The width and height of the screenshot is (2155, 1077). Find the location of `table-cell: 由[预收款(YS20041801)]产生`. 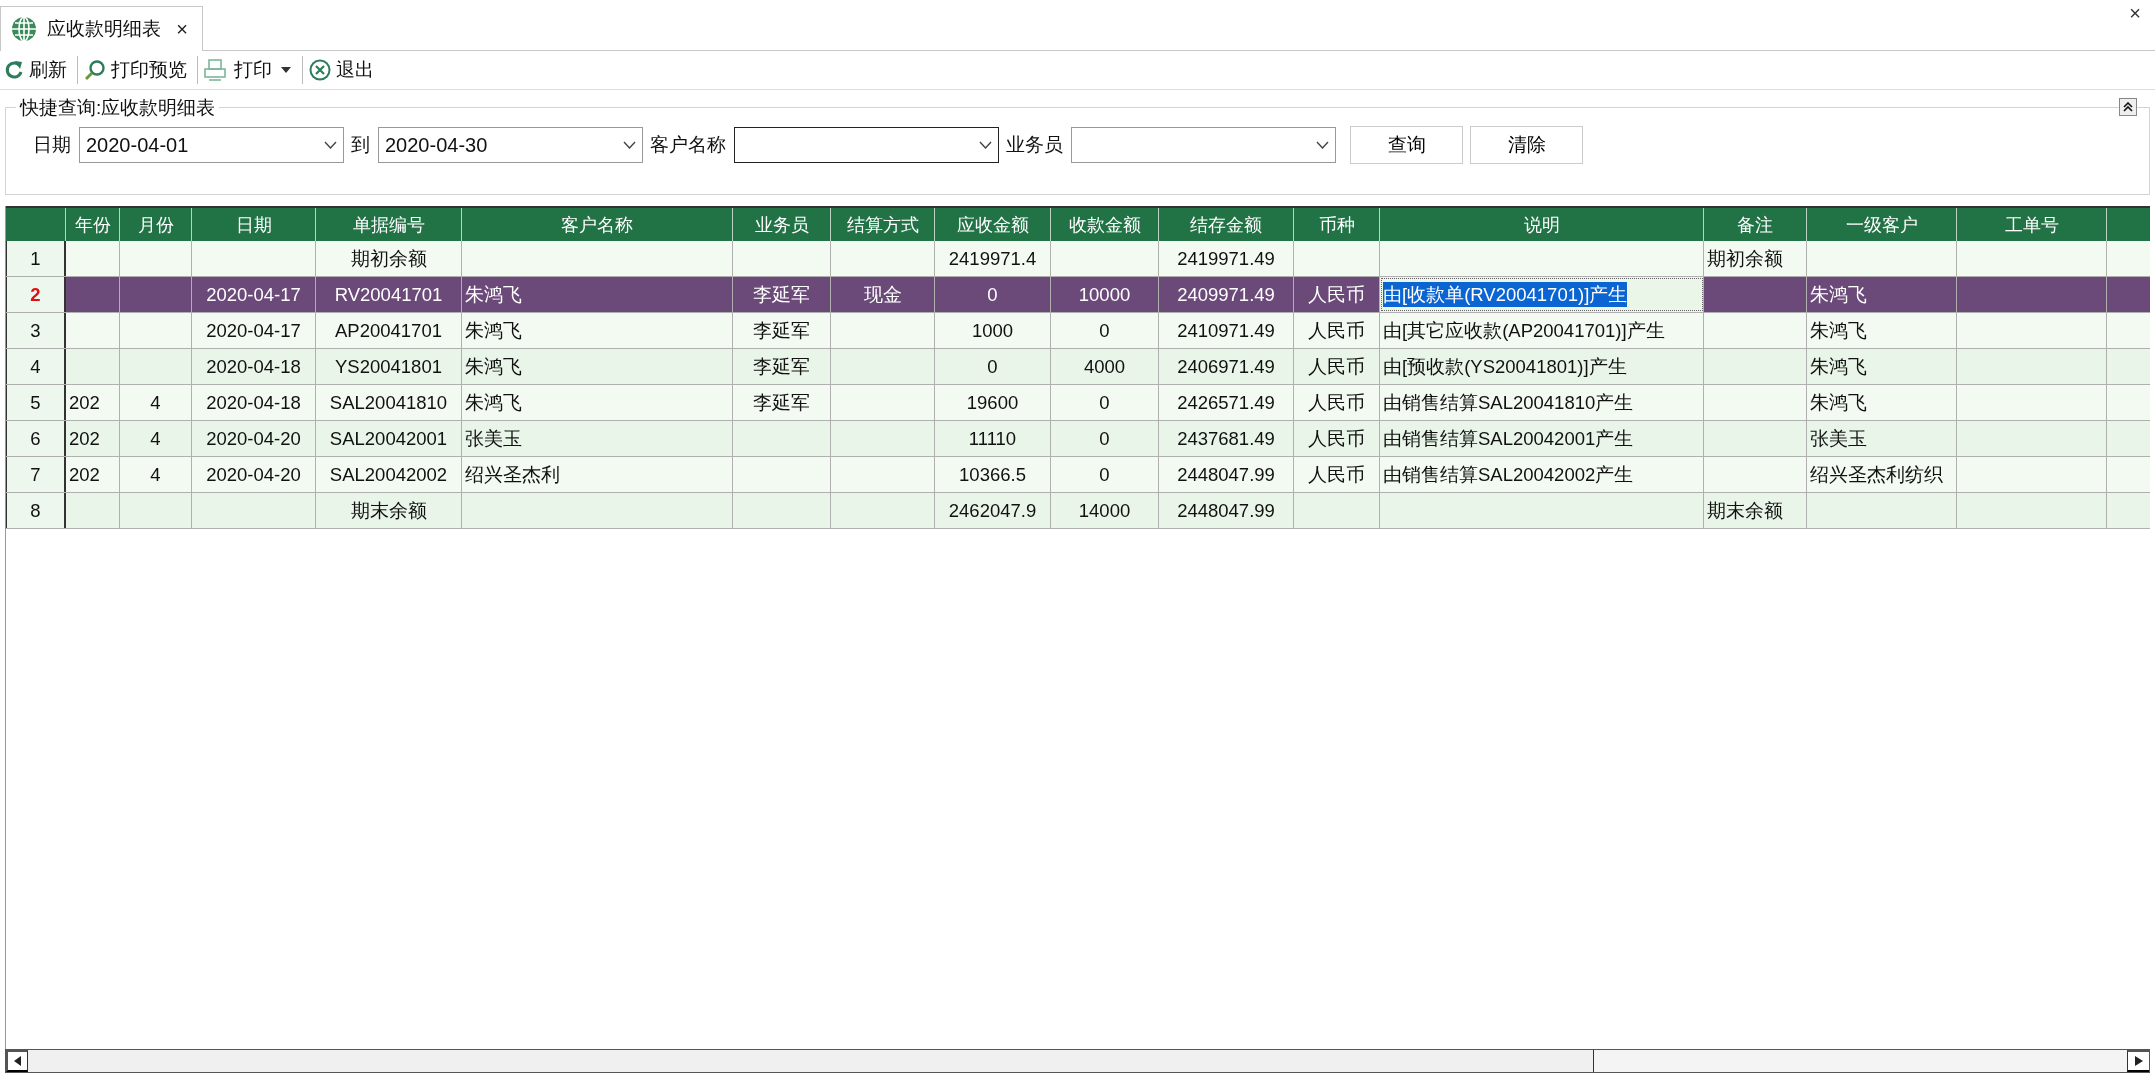

table-cell: 由[预收款(YS20041801)]产生 is located at coordinates (1542, 366).